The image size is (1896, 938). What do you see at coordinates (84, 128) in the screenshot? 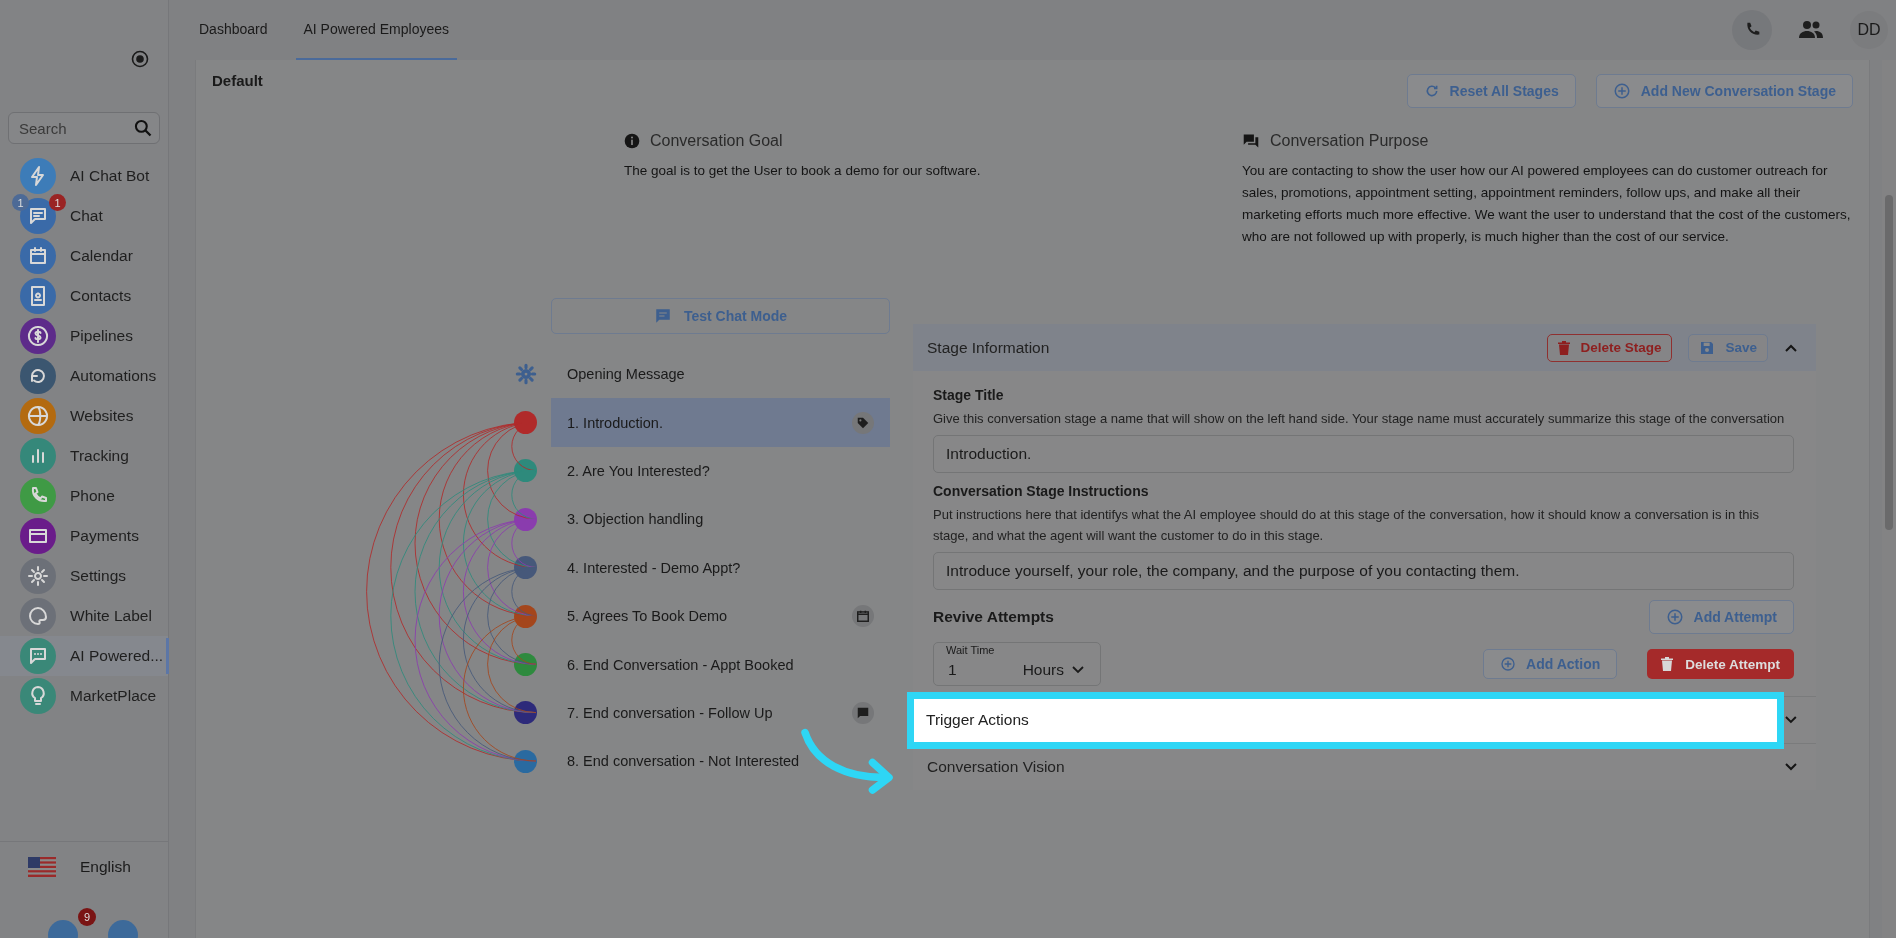
I see `search-field: Search` at bounding box center [84, 128].